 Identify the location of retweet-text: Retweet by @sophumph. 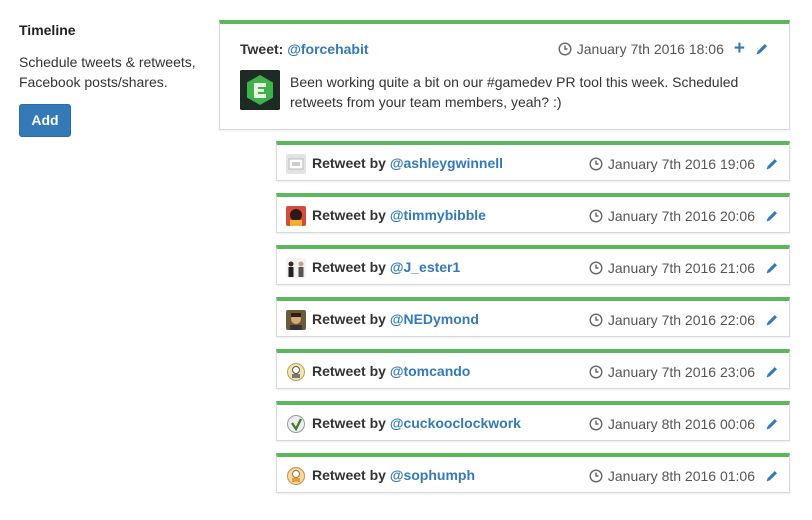
(393, 475).